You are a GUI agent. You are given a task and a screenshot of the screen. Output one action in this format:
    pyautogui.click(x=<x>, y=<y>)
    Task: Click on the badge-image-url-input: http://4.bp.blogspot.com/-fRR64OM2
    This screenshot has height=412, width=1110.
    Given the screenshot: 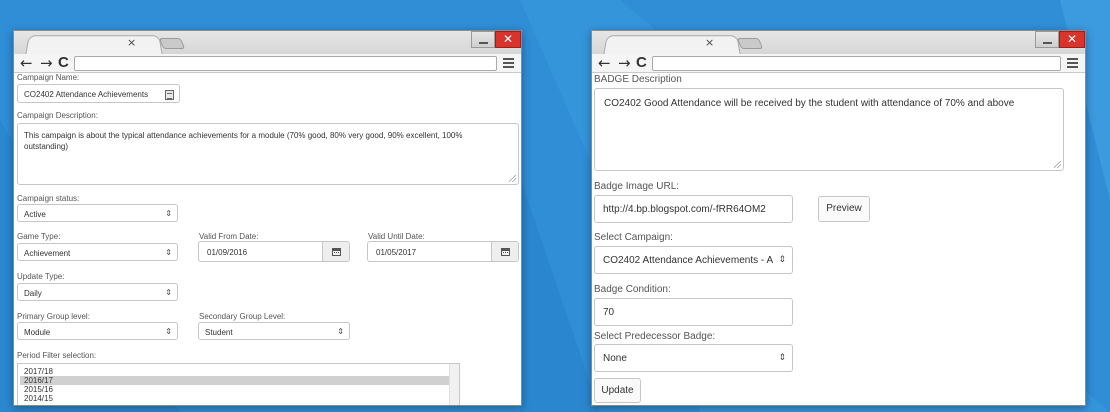 What is the action you would take?
    pyautogui.click(x=693, y=209)
    